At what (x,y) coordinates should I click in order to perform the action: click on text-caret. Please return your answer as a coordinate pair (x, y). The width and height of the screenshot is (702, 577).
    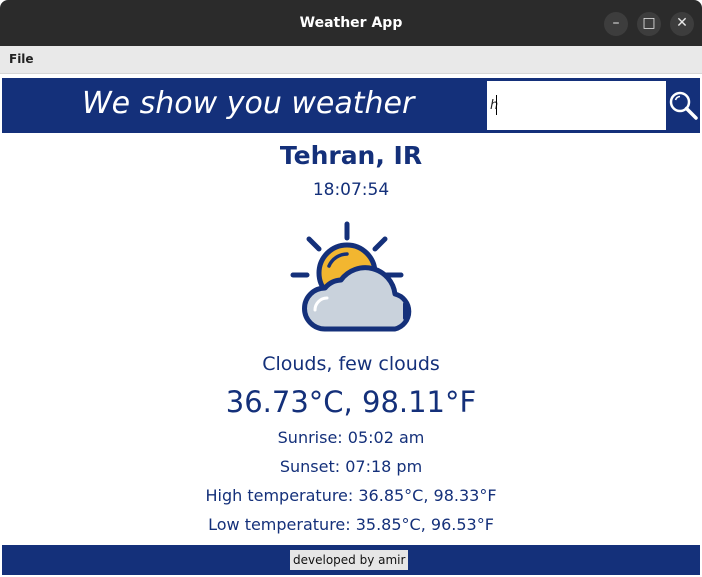
    Looking at the image, I should click on (496, 105).